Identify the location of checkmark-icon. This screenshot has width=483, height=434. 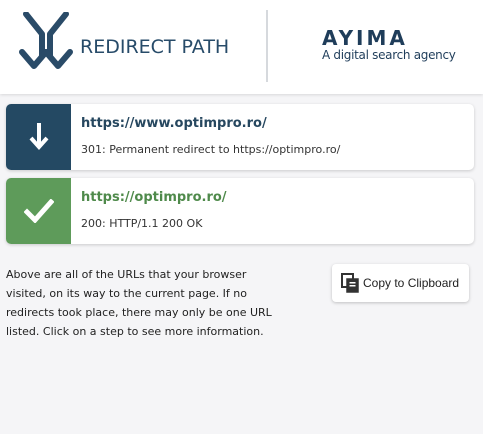
(38, 211).